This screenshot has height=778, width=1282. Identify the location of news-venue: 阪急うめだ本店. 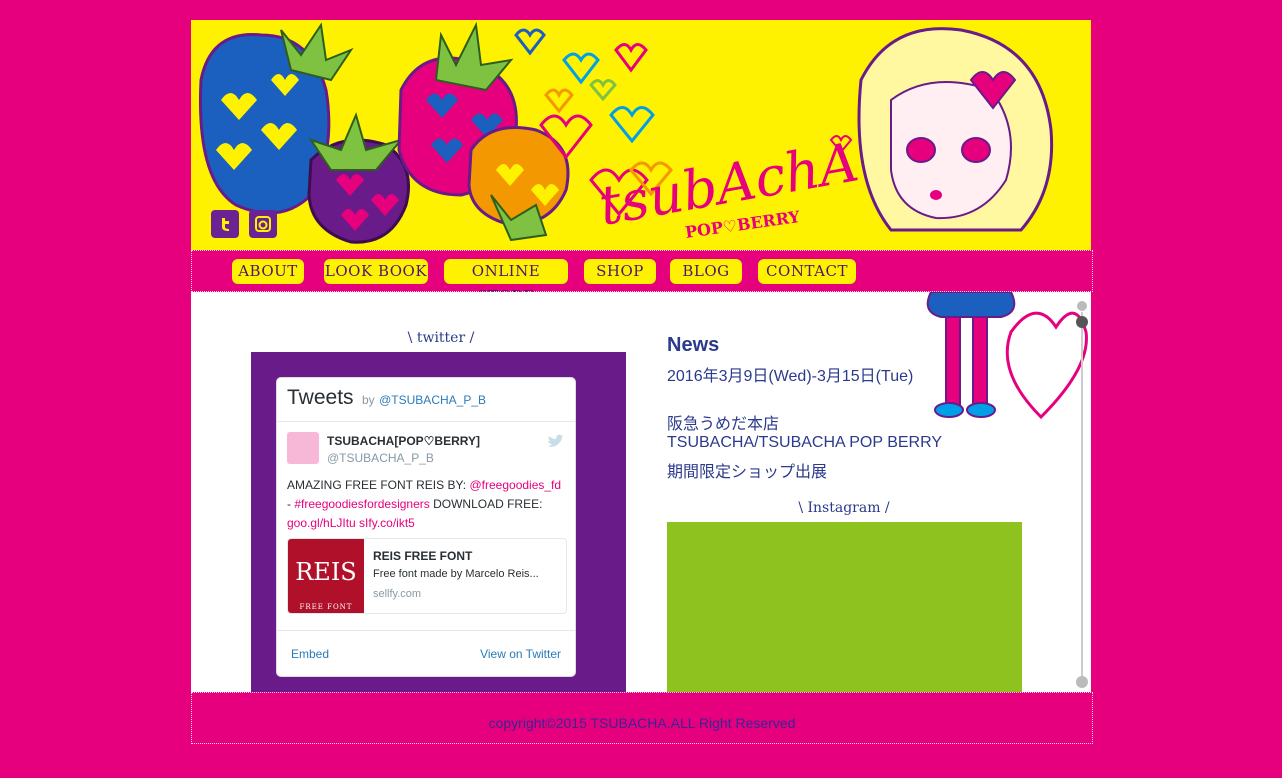
(723, 424).